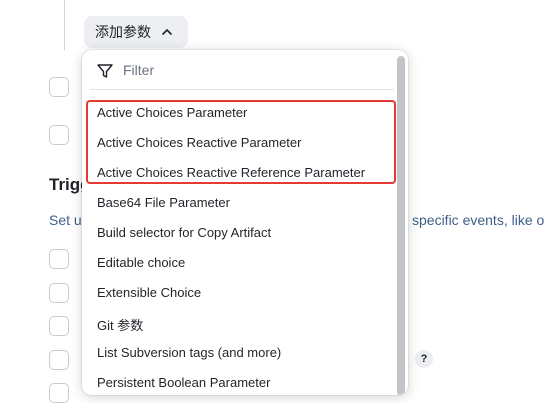 The image size is (546, 403). What do you see at coordinates (172, 112) in the screenshot?
I see `menu-item: Active Choices Parameter` at bounding box center [172, 112].